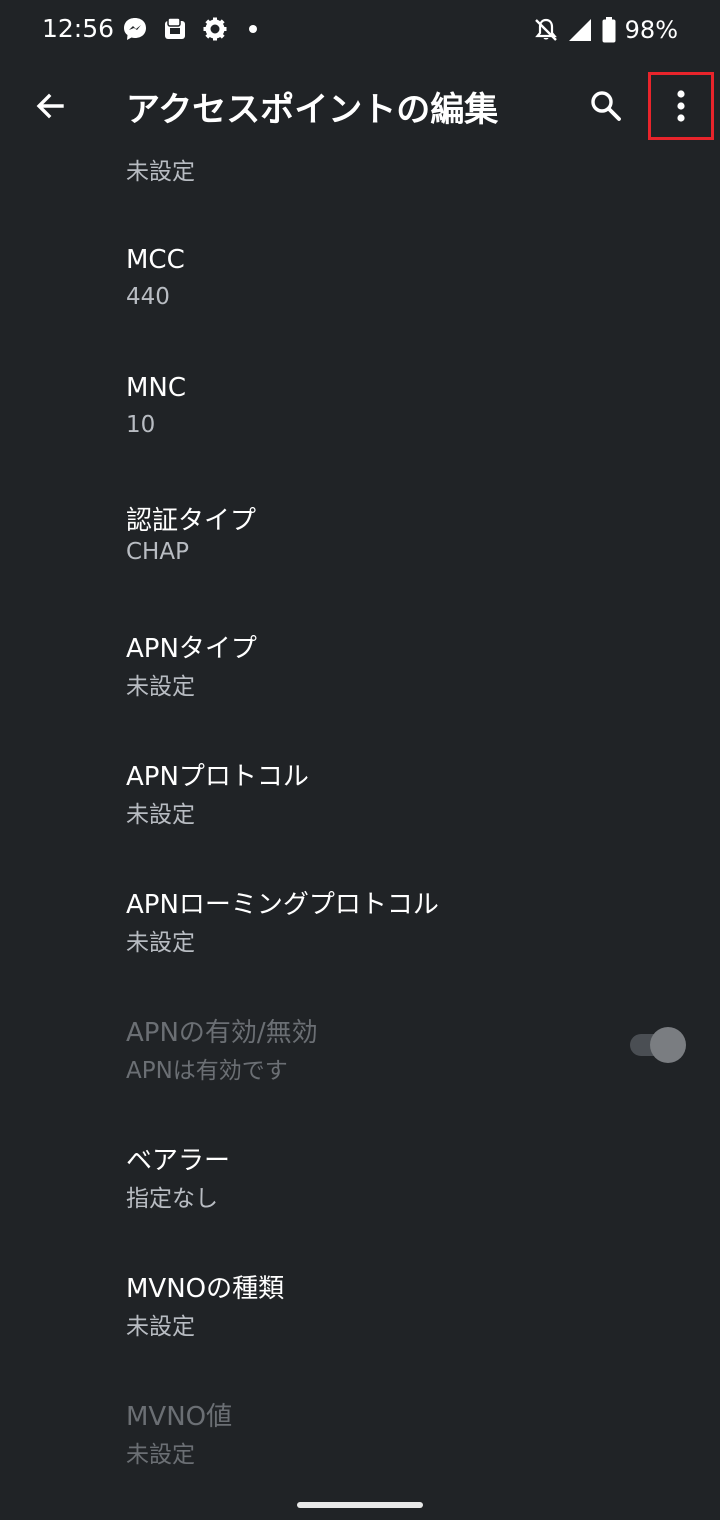 The height and width of the screenshot is (1520, 720). Describe the element at coordinates (155, 260) in the screenshot. I see `list-item-title: MCC` at that location.